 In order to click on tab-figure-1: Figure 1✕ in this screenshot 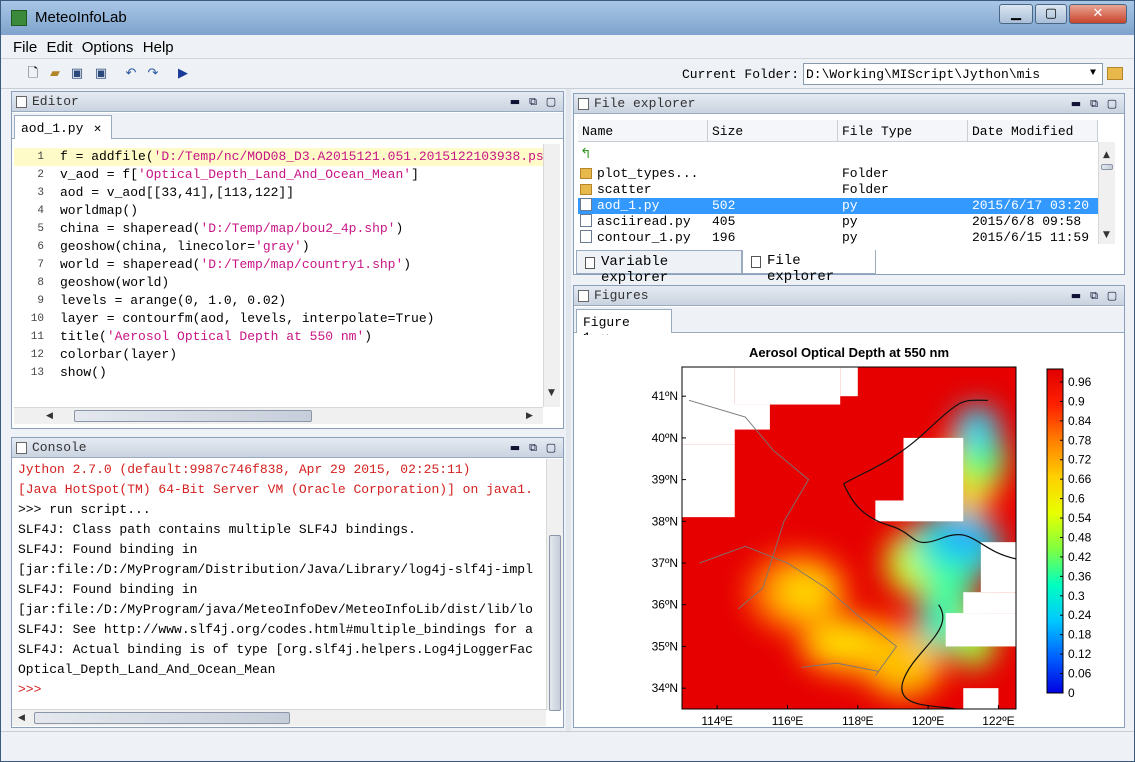, I will do `click(624, 327)`.